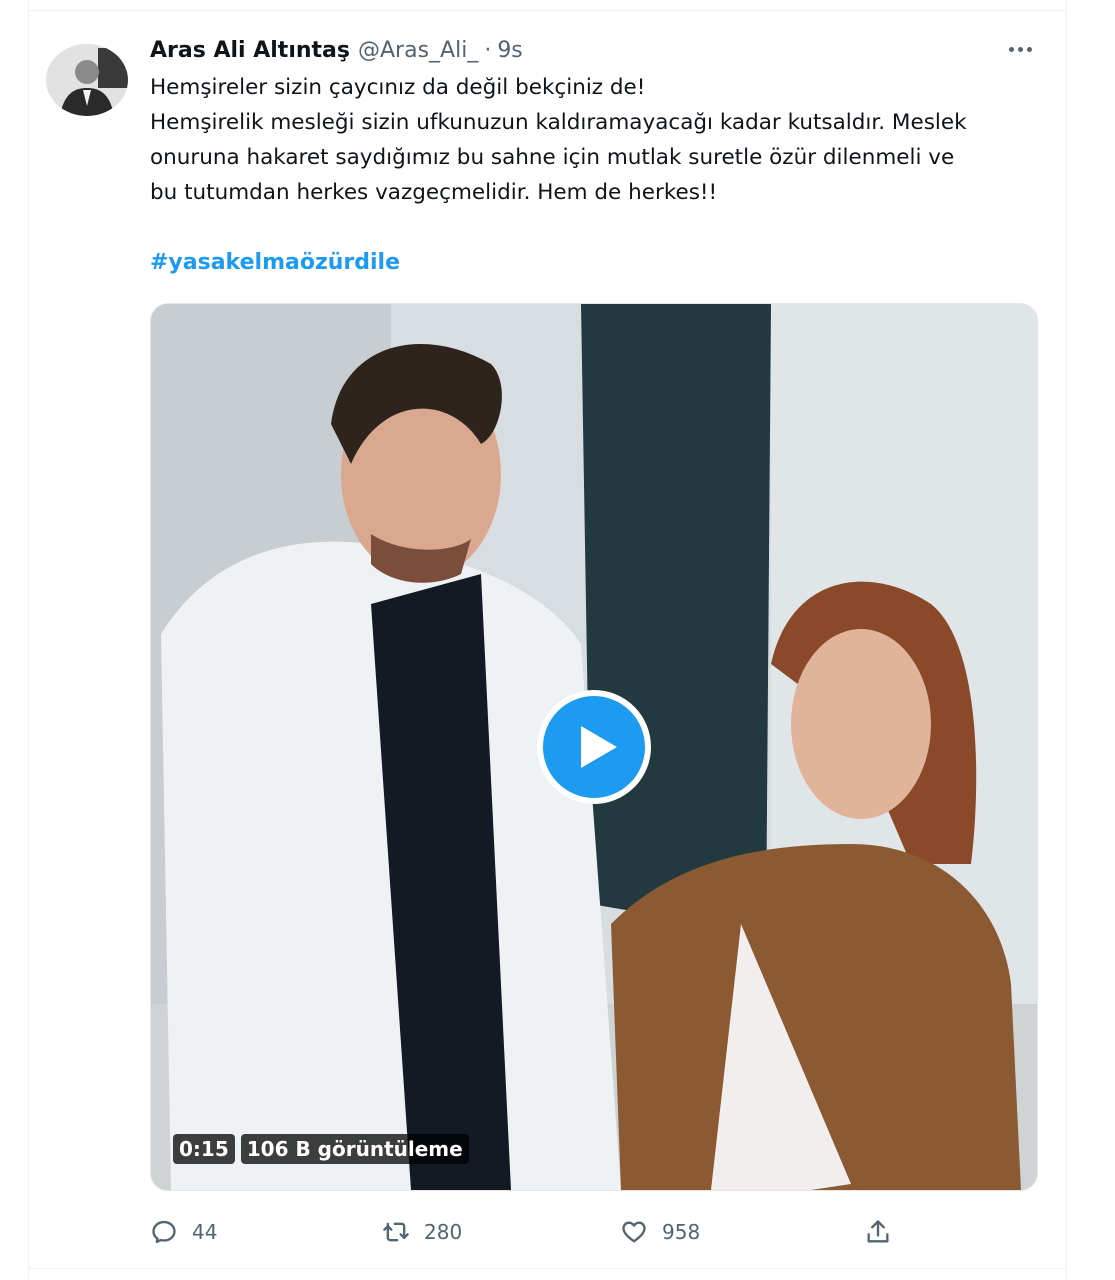 Image resolution: width=1115 pixels, height=1280 pixels. What do you see at coordinates (354, 1149) in the screenshot?
I see `video-view-count: 106 B görüntüleme` at bounding box center [354, 1149].